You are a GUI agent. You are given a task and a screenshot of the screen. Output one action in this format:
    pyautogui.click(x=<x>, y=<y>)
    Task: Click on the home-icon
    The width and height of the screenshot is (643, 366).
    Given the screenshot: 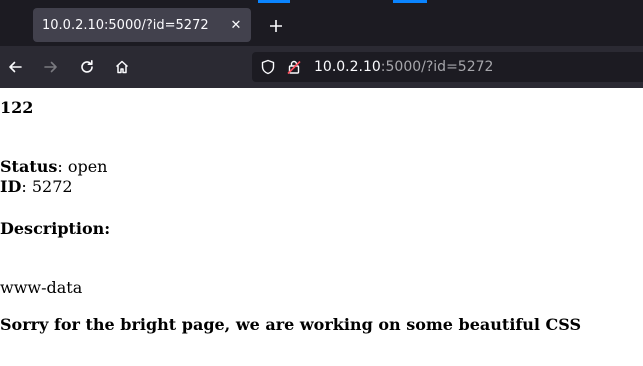 What is the action you would take?
    pyautogui.click(x=122, y=67)
    